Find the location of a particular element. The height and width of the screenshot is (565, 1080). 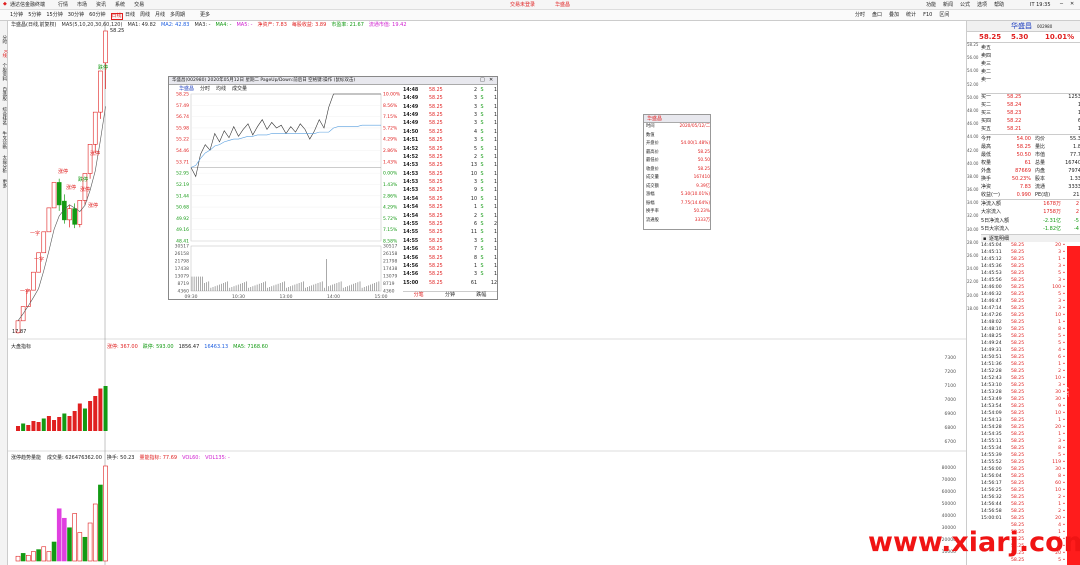

trade-row: 14:56 58.25 3 S 1 is located at coordinates (450, 276).